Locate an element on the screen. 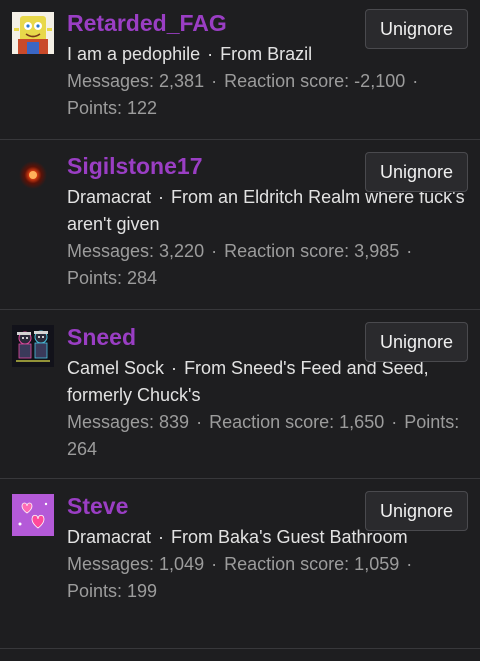 The height and width of the screenshot is (661, 480). sponge-cartoon-avatar is located at coordinates (33, 33).